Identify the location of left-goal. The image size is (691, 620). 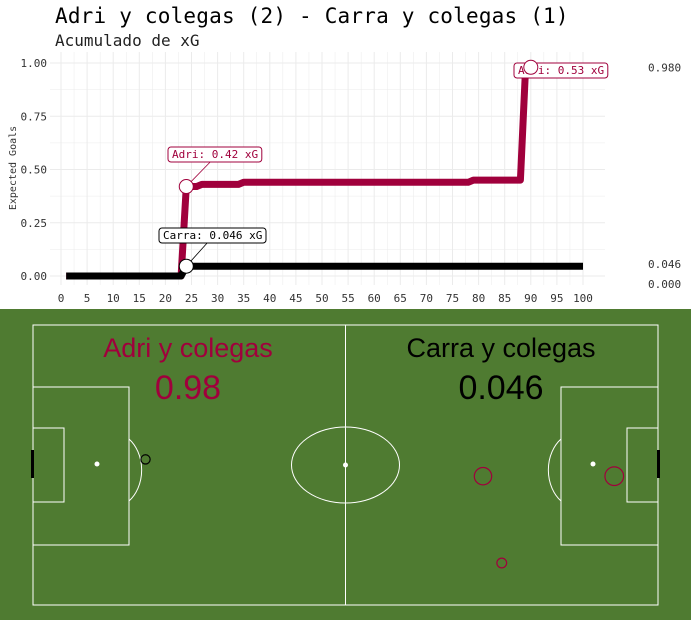
(32, 464).